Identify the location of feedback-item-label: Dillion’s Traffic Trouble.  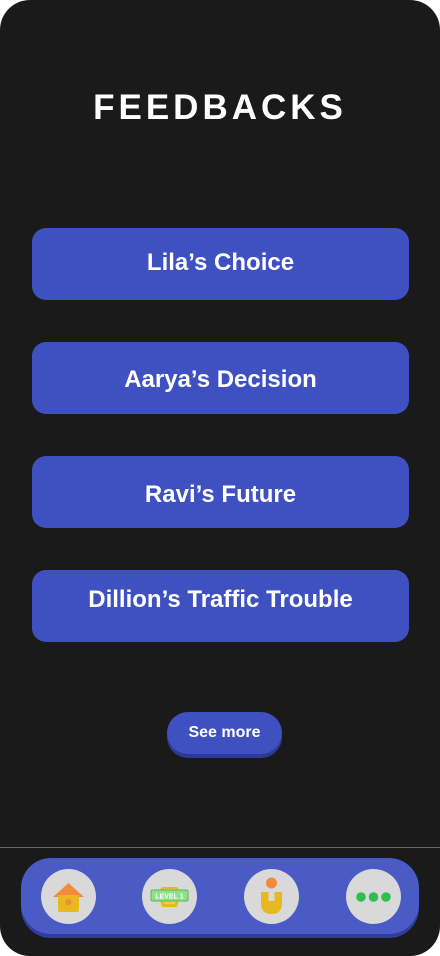
(220, 599).